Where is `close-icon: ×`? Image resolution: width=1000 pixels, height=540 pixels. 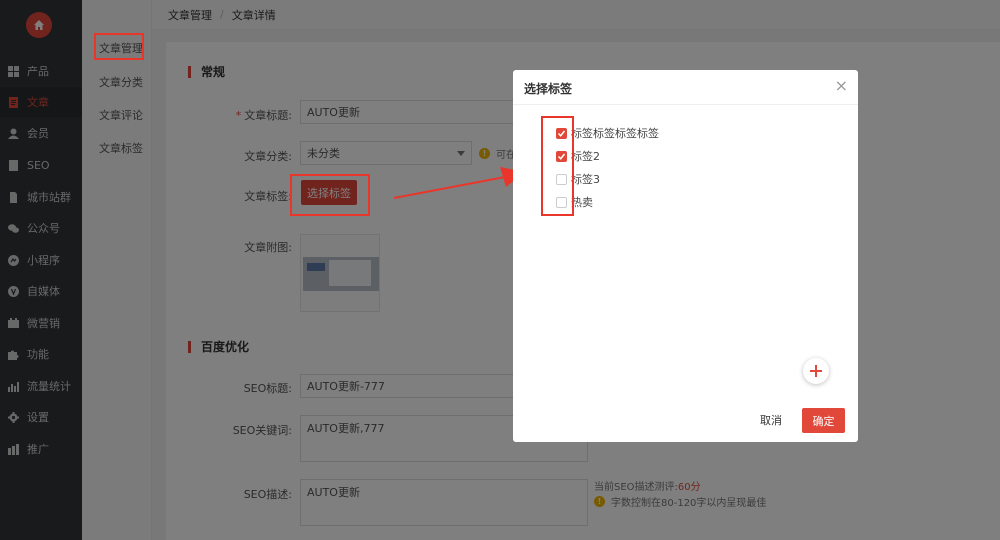
close-icon: × is located at coordinates (841, 86).